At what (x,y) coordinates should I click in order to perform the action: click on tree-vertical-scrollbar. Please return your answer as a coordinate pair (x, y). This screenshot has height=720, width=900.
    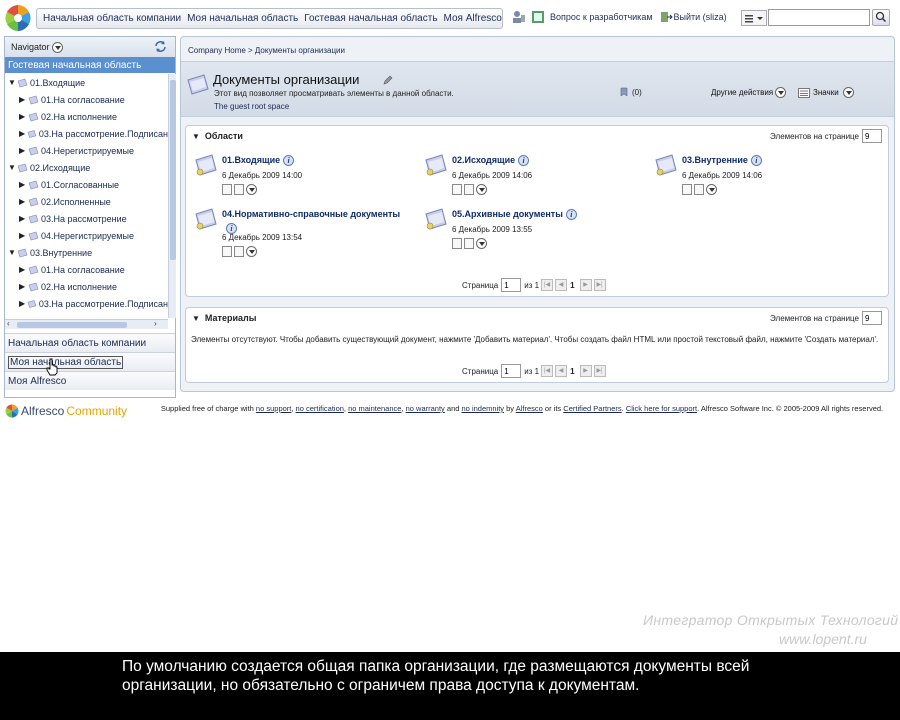
    Looking at the image, I should click on (172, 196).